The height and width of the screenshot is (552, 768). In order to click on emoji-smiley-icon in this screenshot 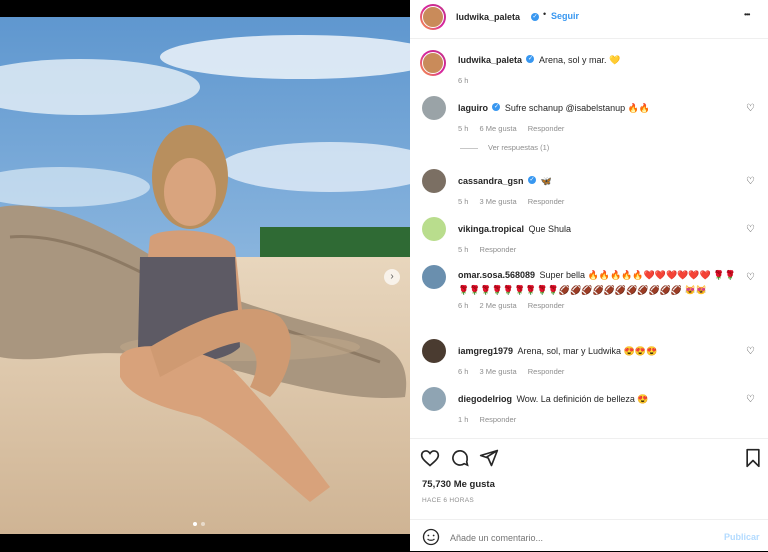, I will do `click(431, 537)`.